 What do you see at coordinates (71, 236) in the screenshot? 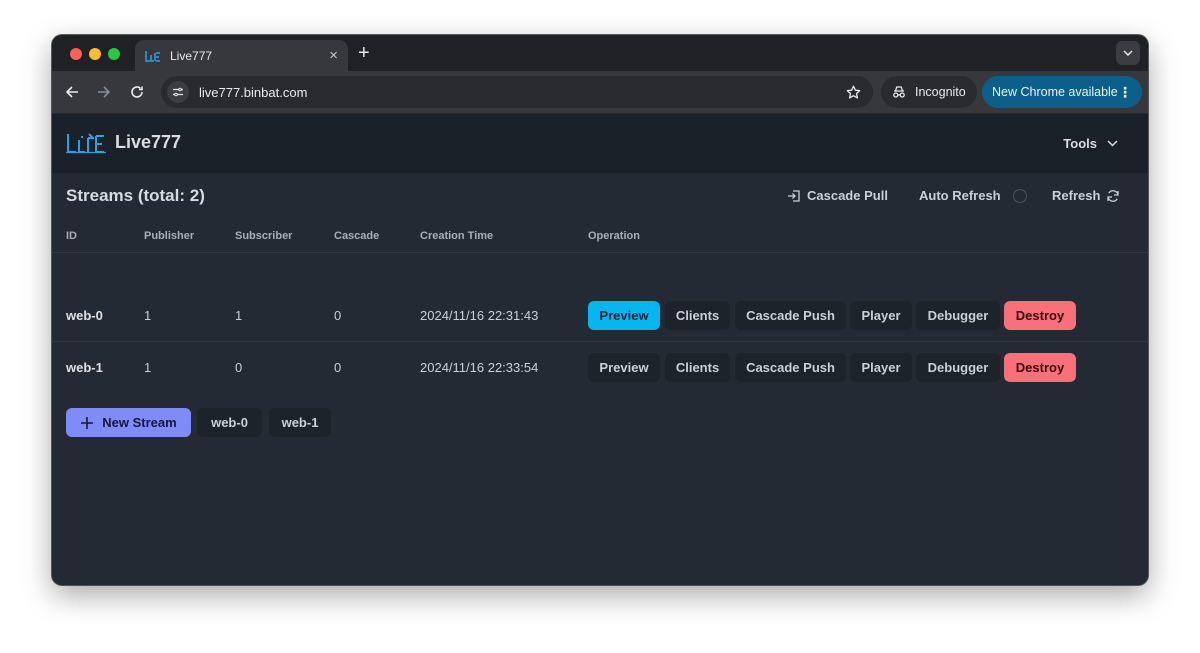
I see `column-header-id: ID` at bounding box center [71, 236].